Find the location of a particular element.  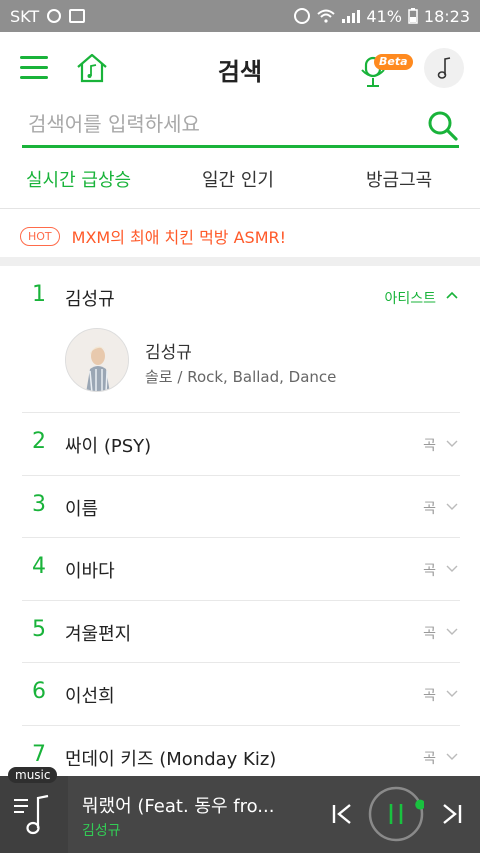

artist-card: 김성규 솔로 / Rock, Ballad, Dance is located at coordinates (260, 363).